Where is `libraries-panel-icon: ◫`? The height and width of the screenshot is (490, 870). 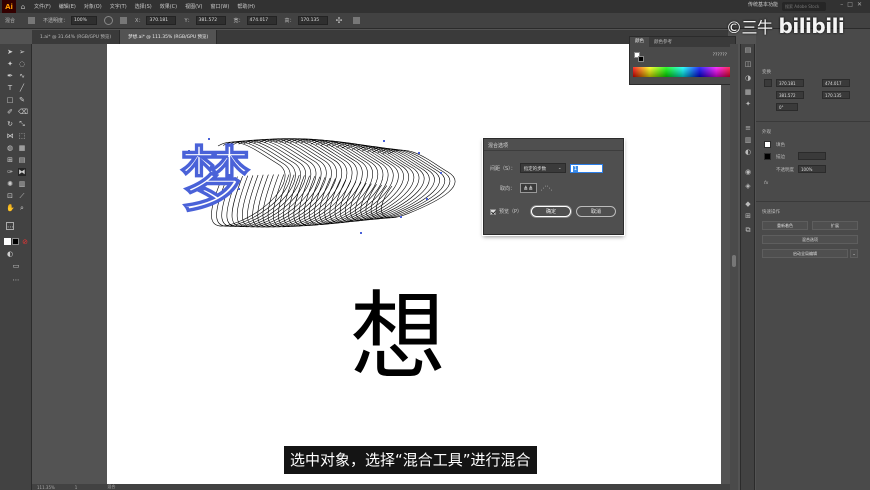
libraries-panel-icon: ◫ is located at coordinates (748, 64).